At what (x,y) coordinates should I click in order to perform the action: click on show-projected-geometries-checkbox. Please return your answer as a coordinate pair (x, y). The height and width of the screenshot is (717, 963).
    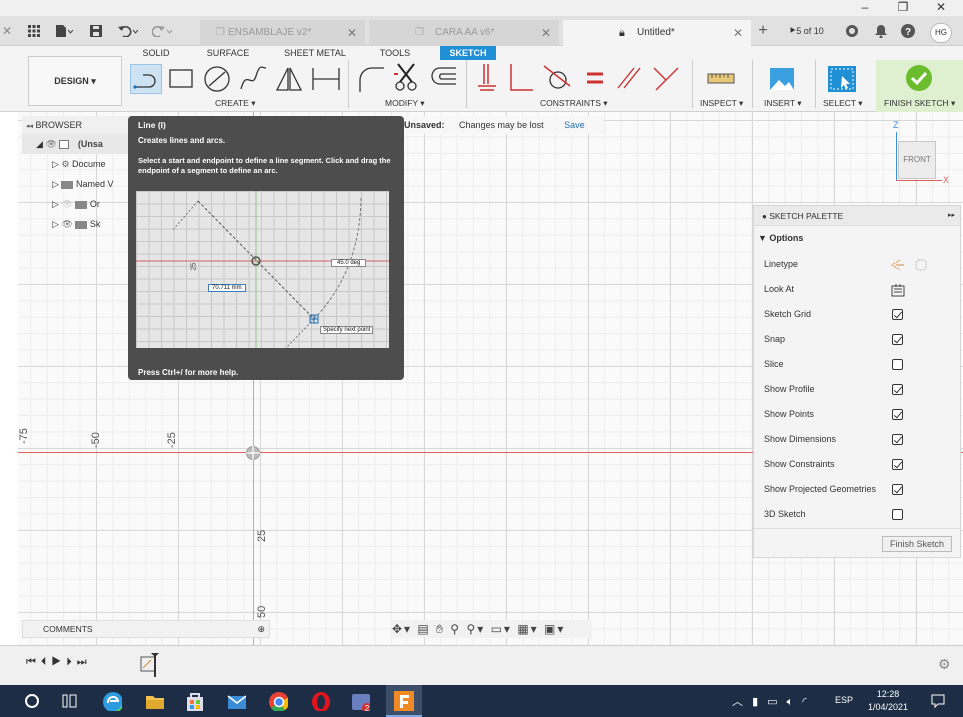
    Looking at the image, I should click on (897, 489).